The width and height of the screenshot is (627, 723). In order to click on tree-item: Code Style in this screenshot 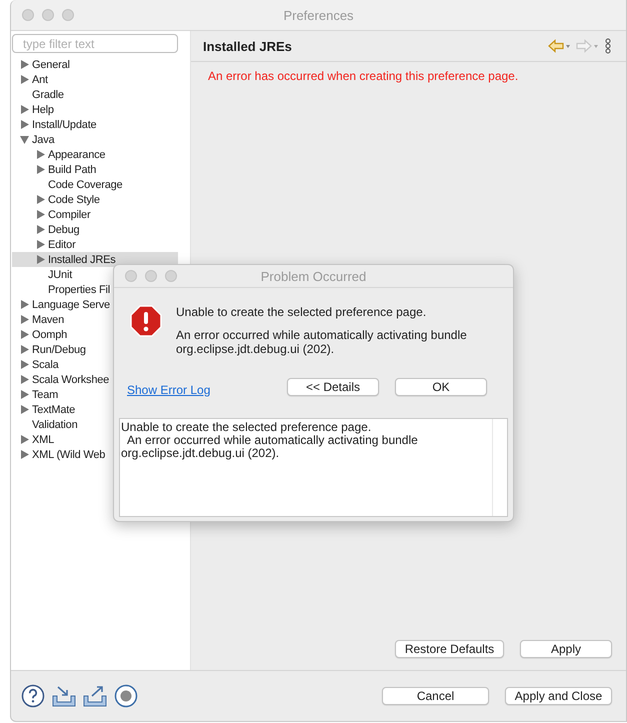, I will do `click(95, 199)`.